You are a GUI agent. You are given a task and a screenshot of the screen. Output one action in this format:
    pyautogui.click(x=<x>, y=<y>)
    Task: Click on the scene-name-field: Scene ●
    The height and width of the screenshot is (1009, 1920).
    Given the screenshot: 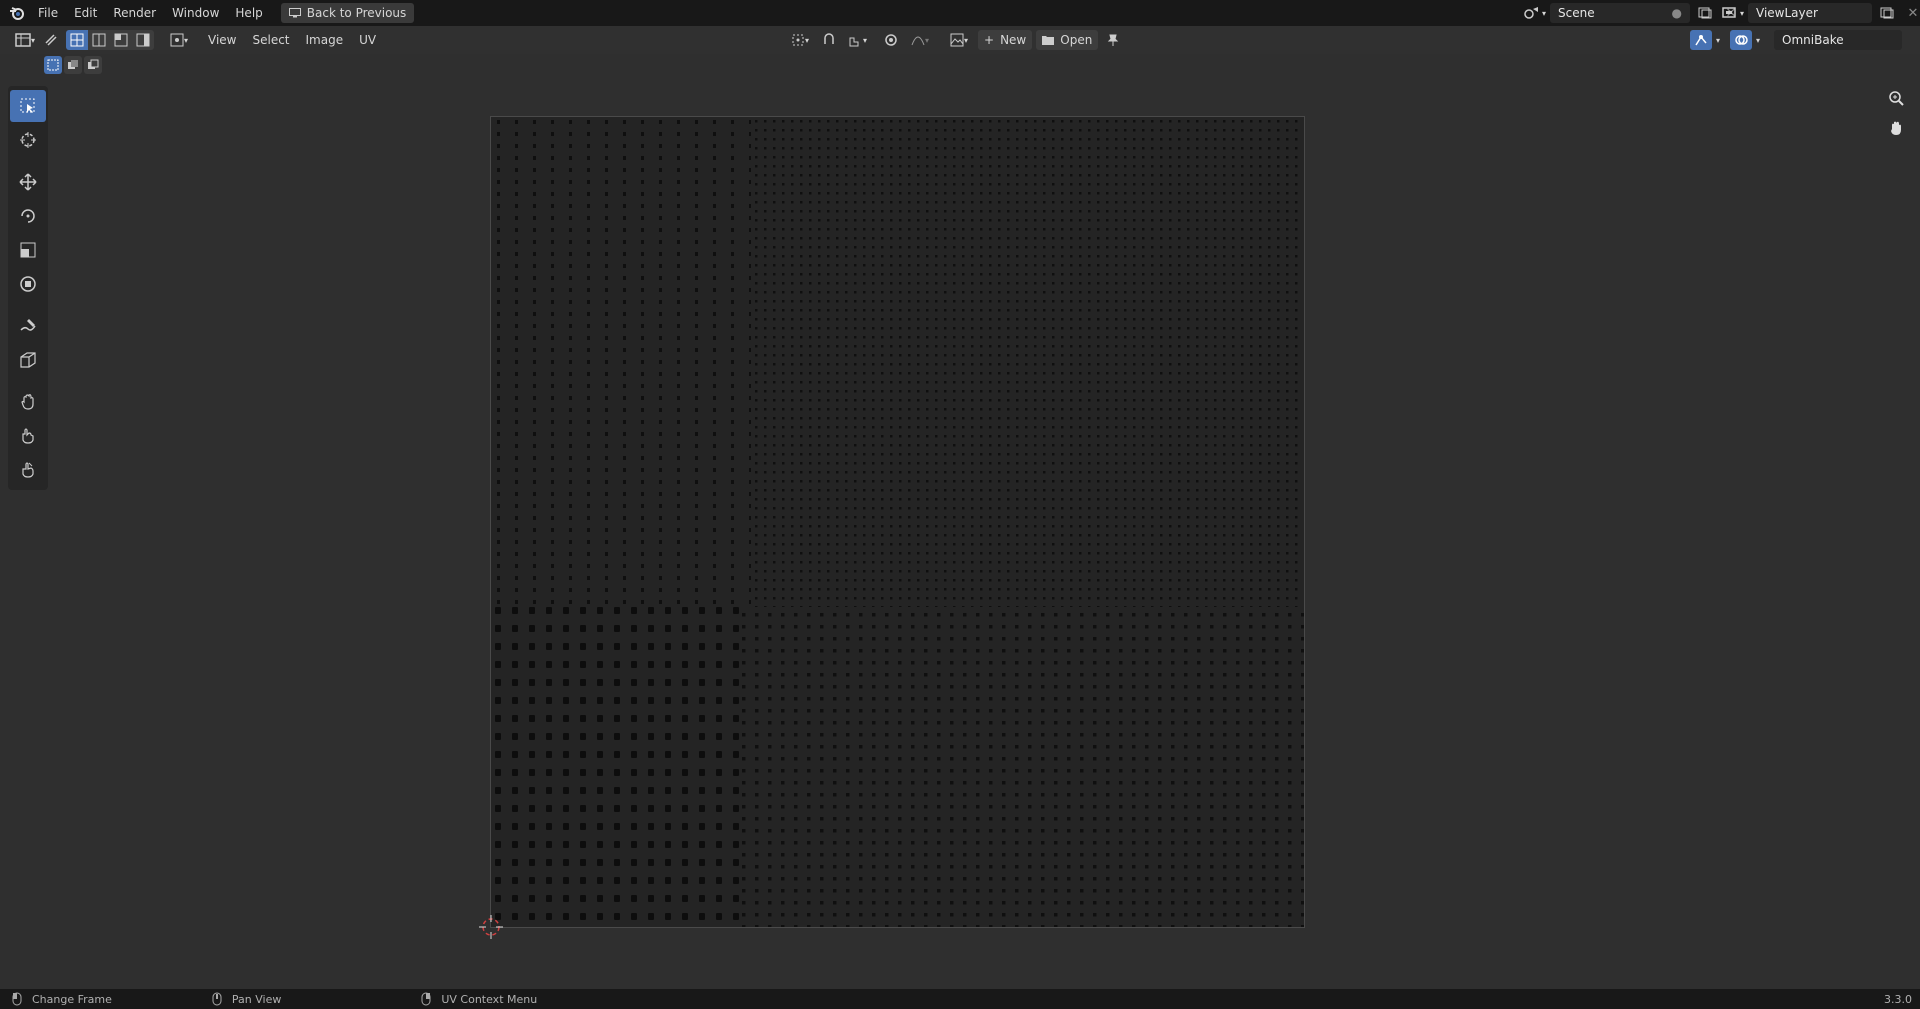 What is the action you would take?
    pyautogui.click(x=1620, y=13)
    